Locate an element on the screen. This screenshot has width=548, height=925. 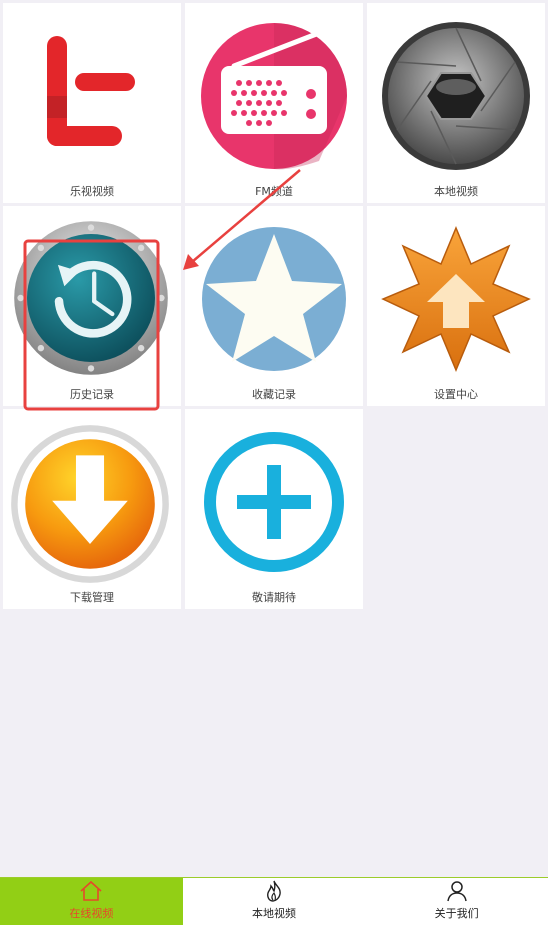
tab-local-video: 本地视频 is located at coordinates (274, 901).